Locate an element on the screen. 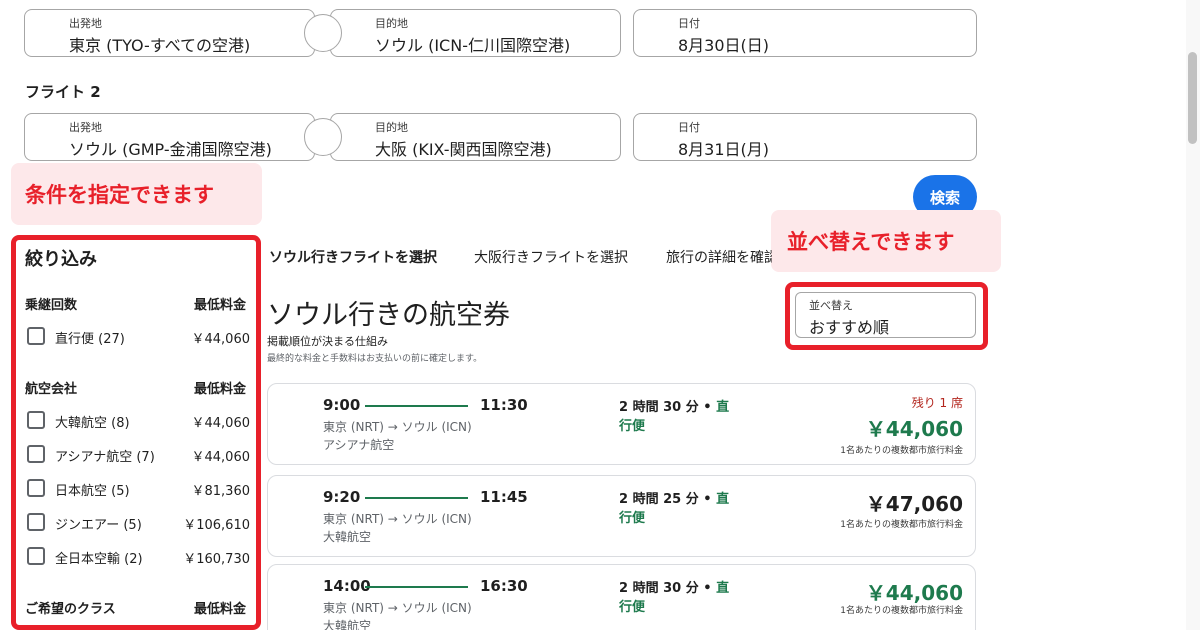 Image resolution: width=1200 pixels, height=630 pixels. flight1-swap-button is located at coordinates (323, 33).